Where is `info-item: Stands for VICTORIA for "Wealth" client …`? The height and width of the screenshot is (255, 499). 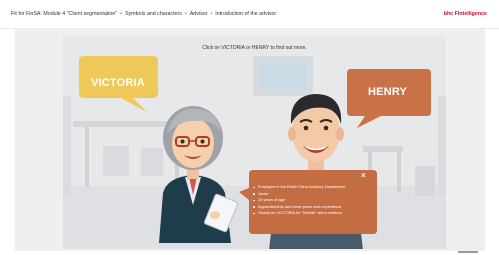
info-item: Stands for VICTORIA for "Wealth" client … is located at coordinates (310, 213).